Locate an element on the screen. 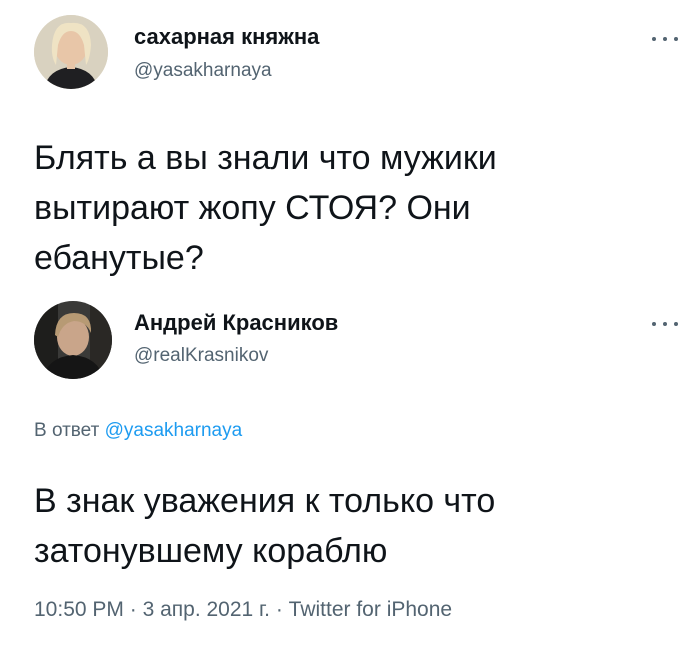 This screenshot has width=700, height=652. tweet-time: 10:50 PM is located at coordinates (79, 609).